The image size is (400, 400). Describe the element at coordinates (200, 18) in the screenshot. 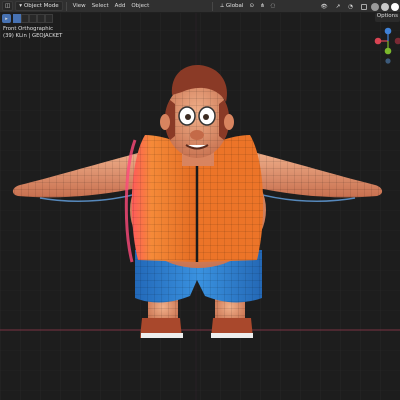

I see `tool-settings-bar: ▸` at that location.